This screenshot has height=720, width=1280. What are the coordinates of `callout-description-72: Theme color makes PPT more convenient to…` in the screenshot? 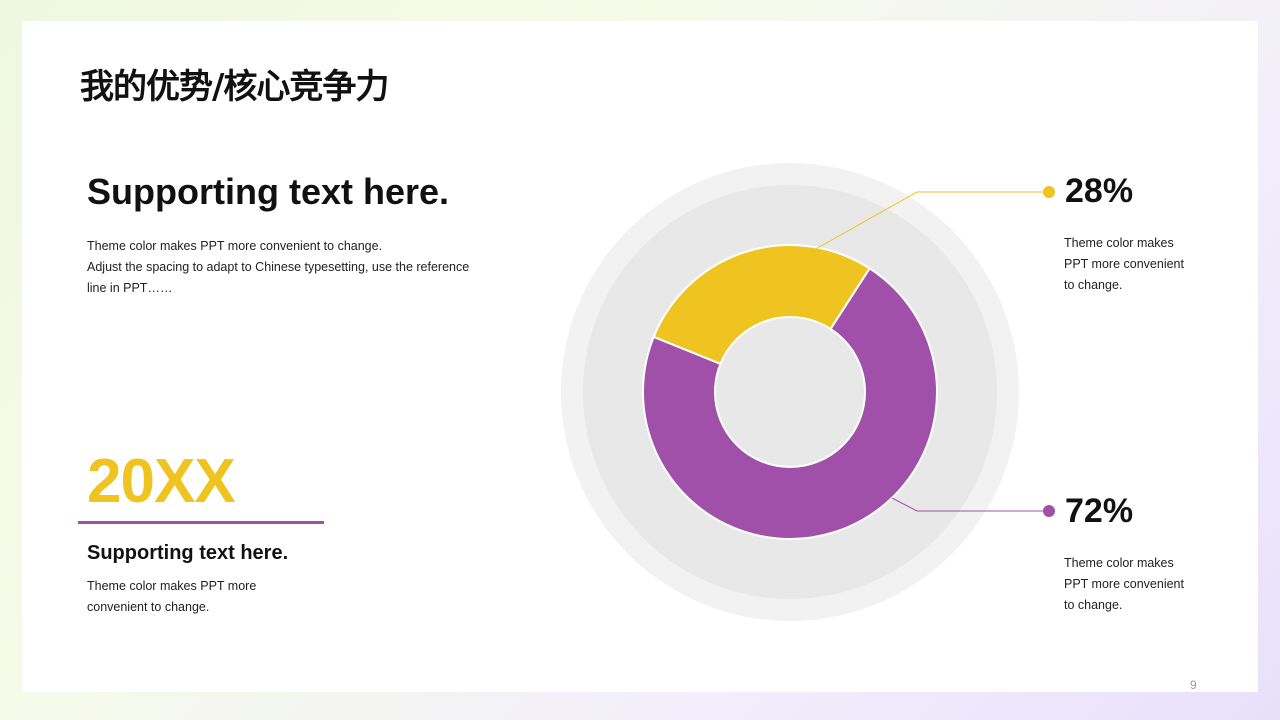 It's located at (1124, 584).